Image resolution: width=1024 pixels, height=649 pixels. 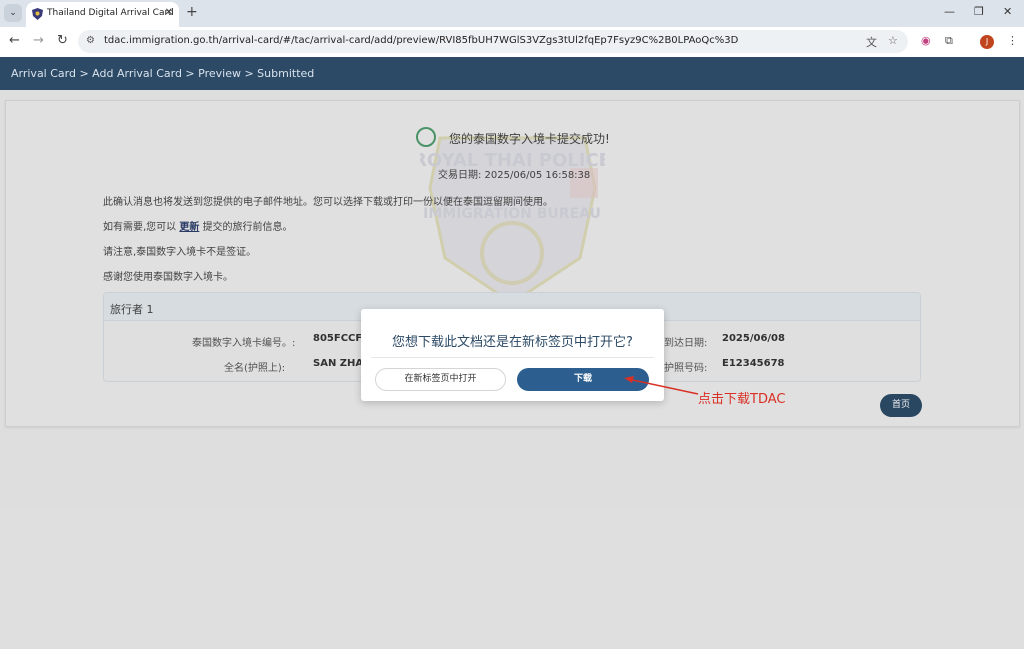 What do you see at coordinates (512, 342) in the screenshot?
I see `dialog-title: 您想下载此文档还是在新标签页中打开它?` at bounding box center [512, 342].